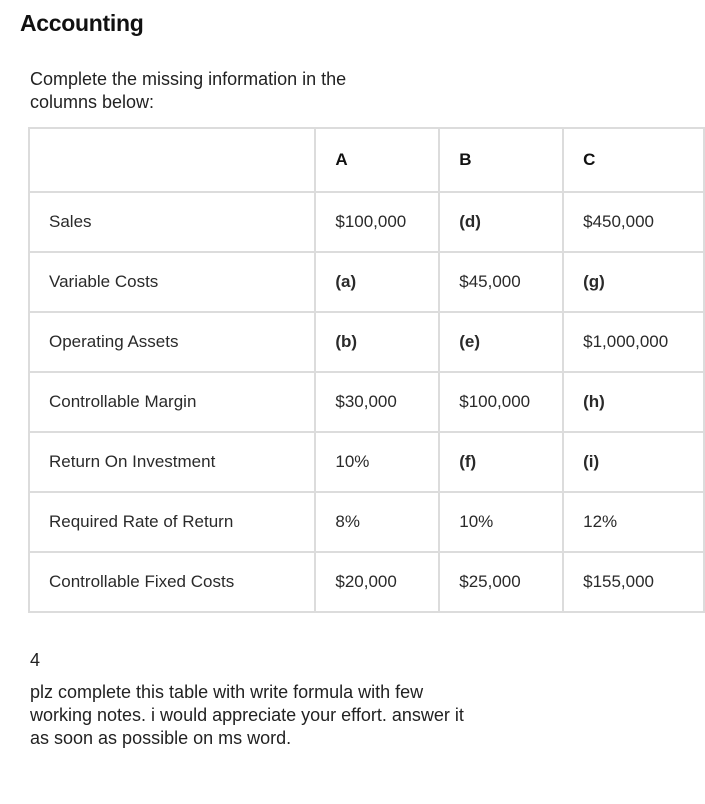 This screenshot has width=705, height=804. I want to click on row-label-cell: Variable Costs, so click(172, 282).